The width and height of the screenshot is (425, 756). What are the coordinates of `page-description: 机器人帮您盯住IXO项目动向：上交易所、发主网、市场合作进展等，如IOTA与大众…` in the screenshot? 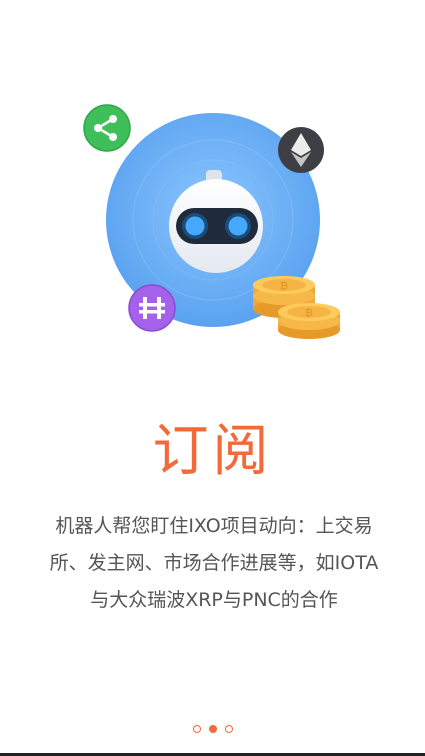 It's located at (214, 563).